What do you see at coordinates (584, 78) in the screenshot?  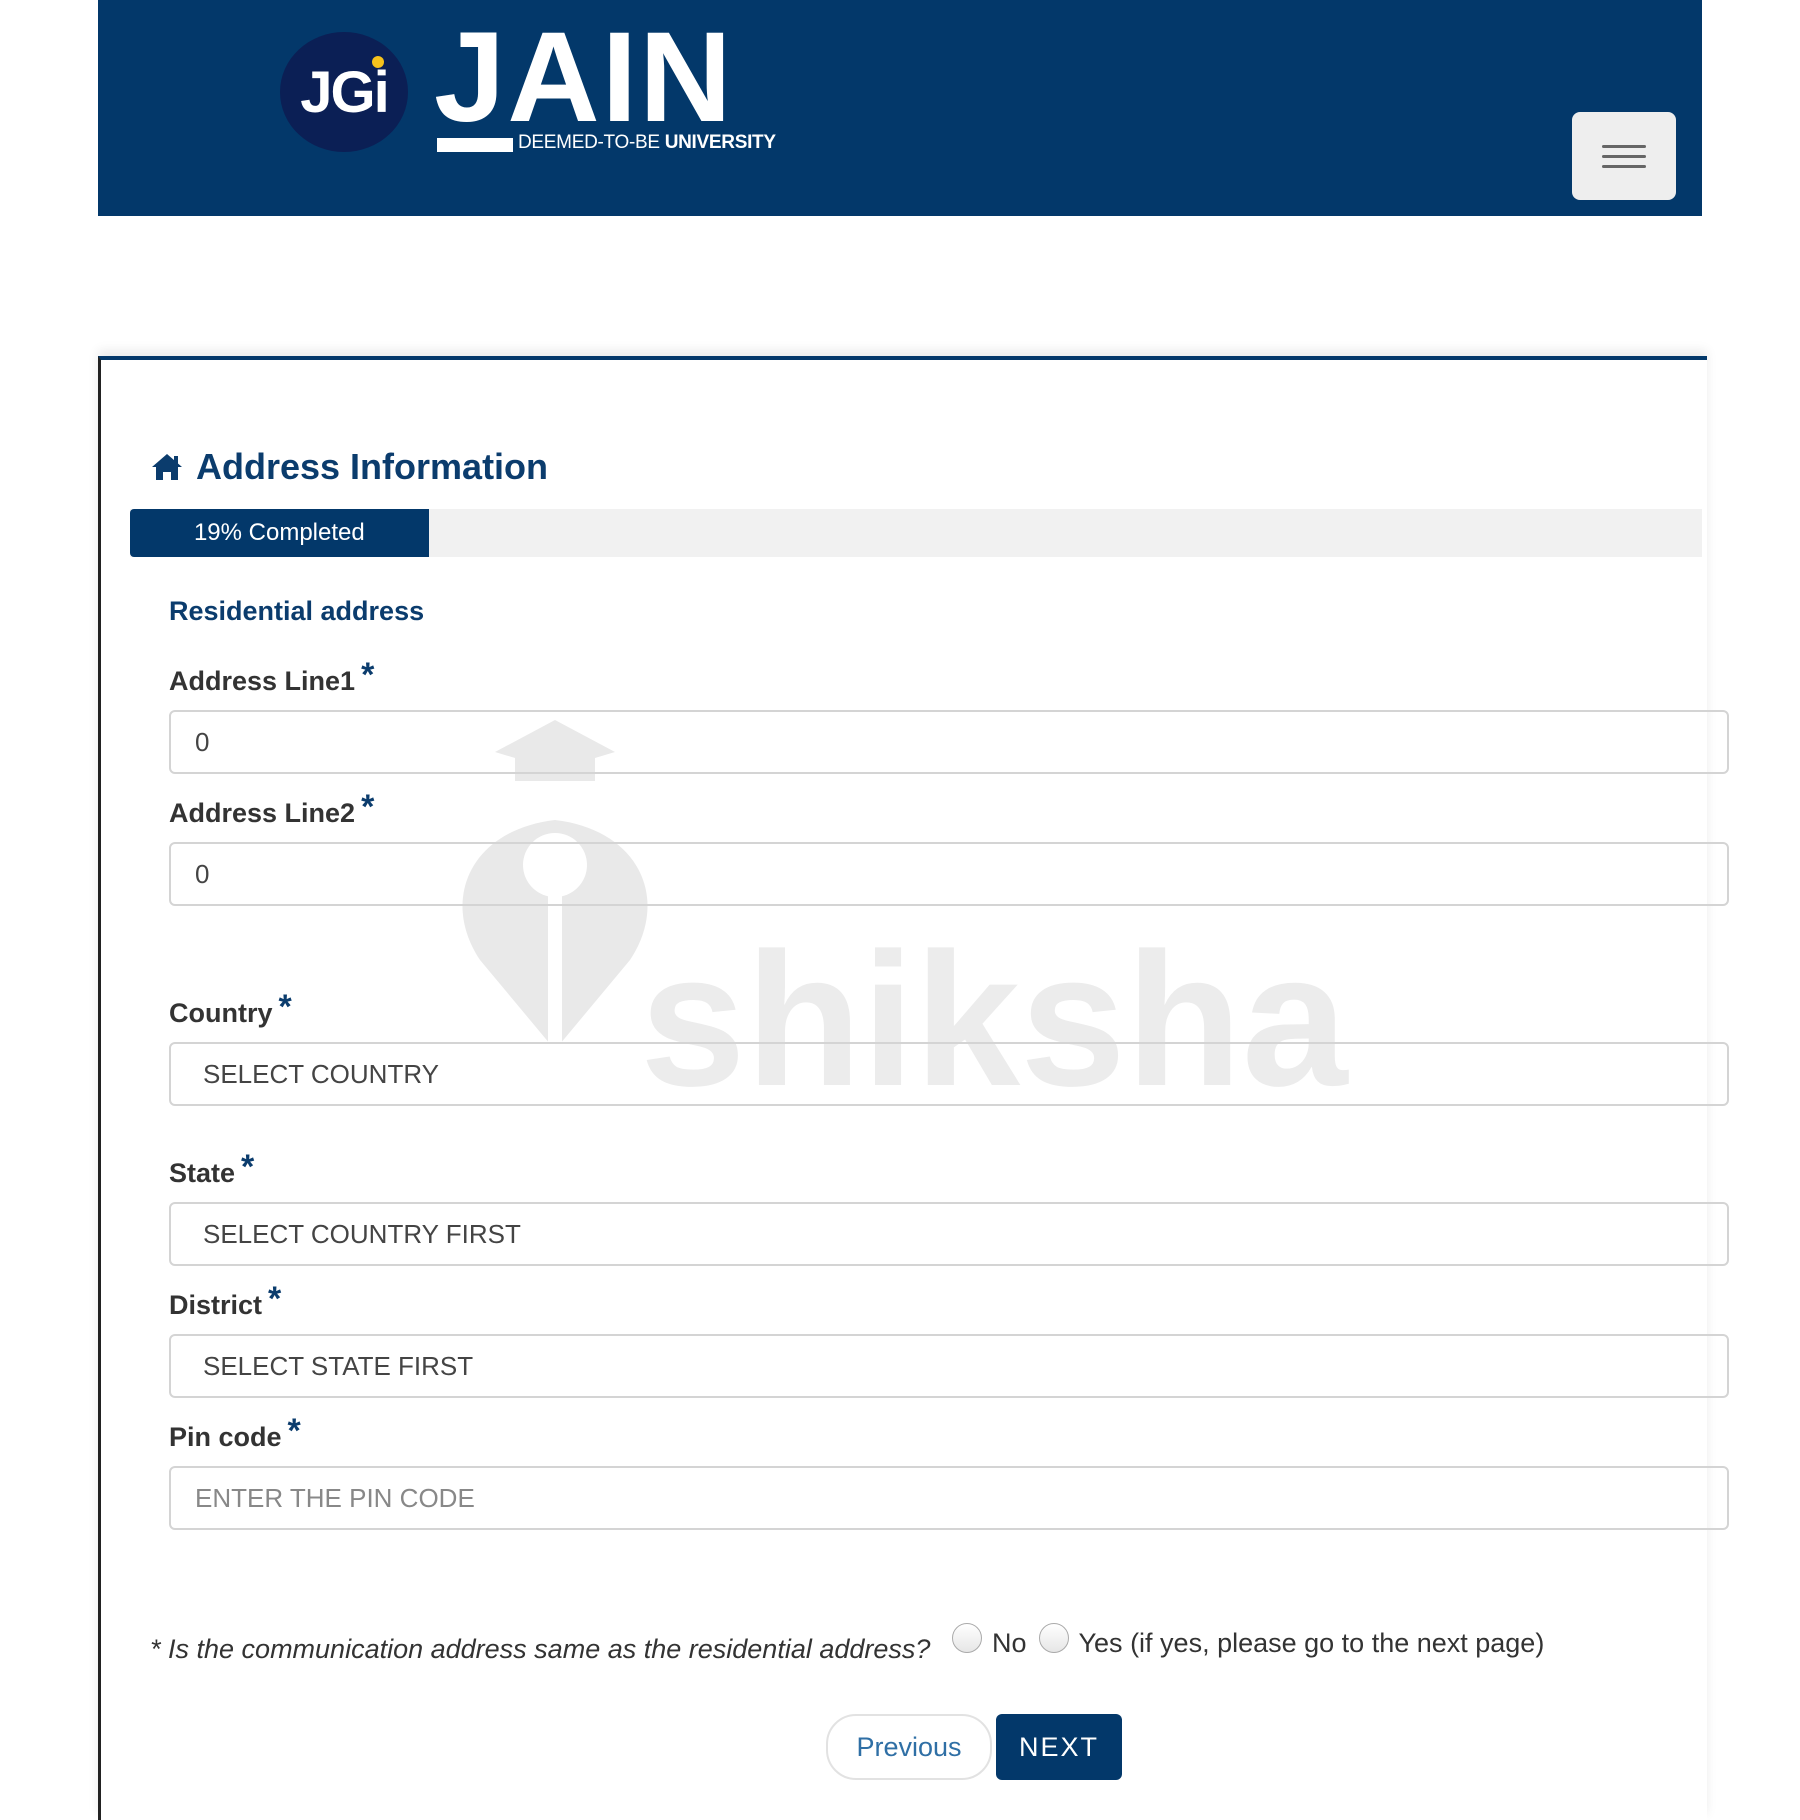 I see `jain-logo-wordmark: JAIN` at bounding box center [584, 78].